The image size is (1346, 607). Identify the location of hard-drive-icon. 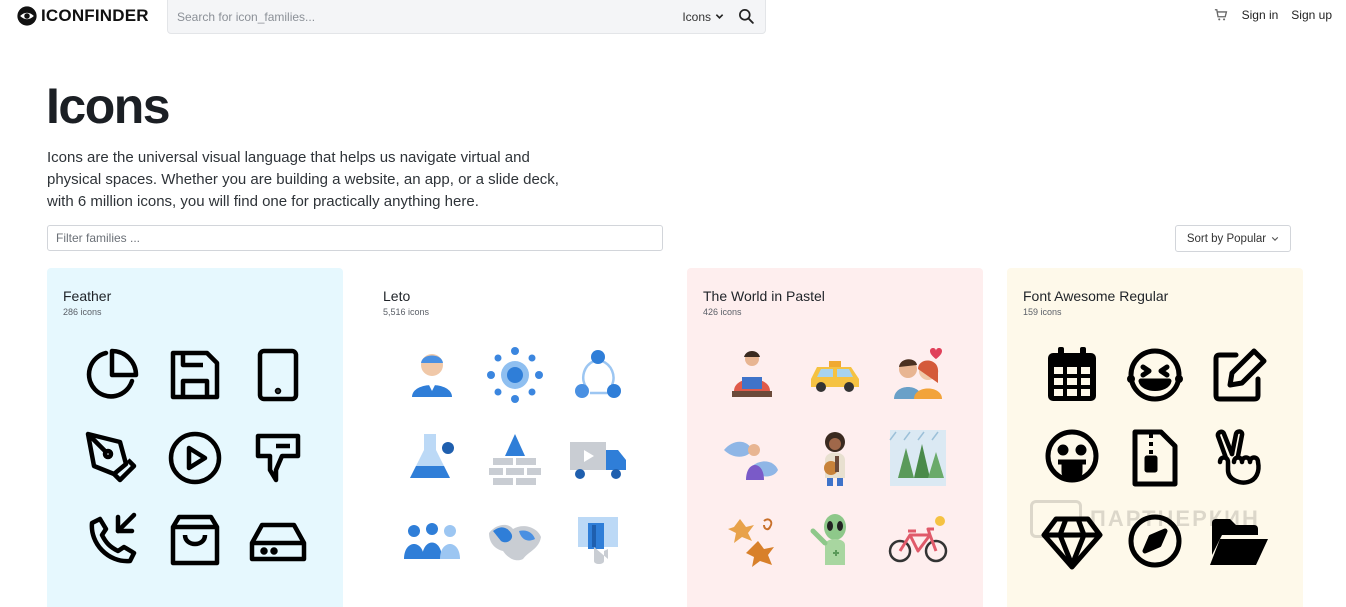
(277, 540).